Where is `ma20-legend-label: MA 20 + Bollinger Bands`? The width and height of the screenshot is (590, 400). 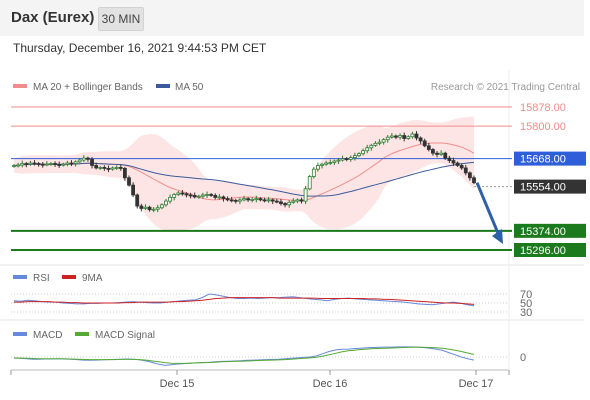 ma20-legend-label: MA 20 + Bollinger Bands is located at coordinates (88, 87).